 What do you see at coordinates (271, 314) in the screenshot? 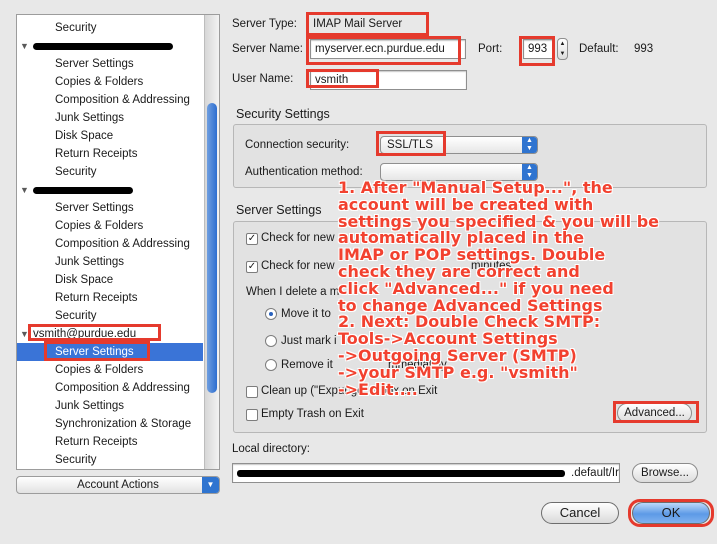
I see `move-to-radio` at bounding box center [271, 314].